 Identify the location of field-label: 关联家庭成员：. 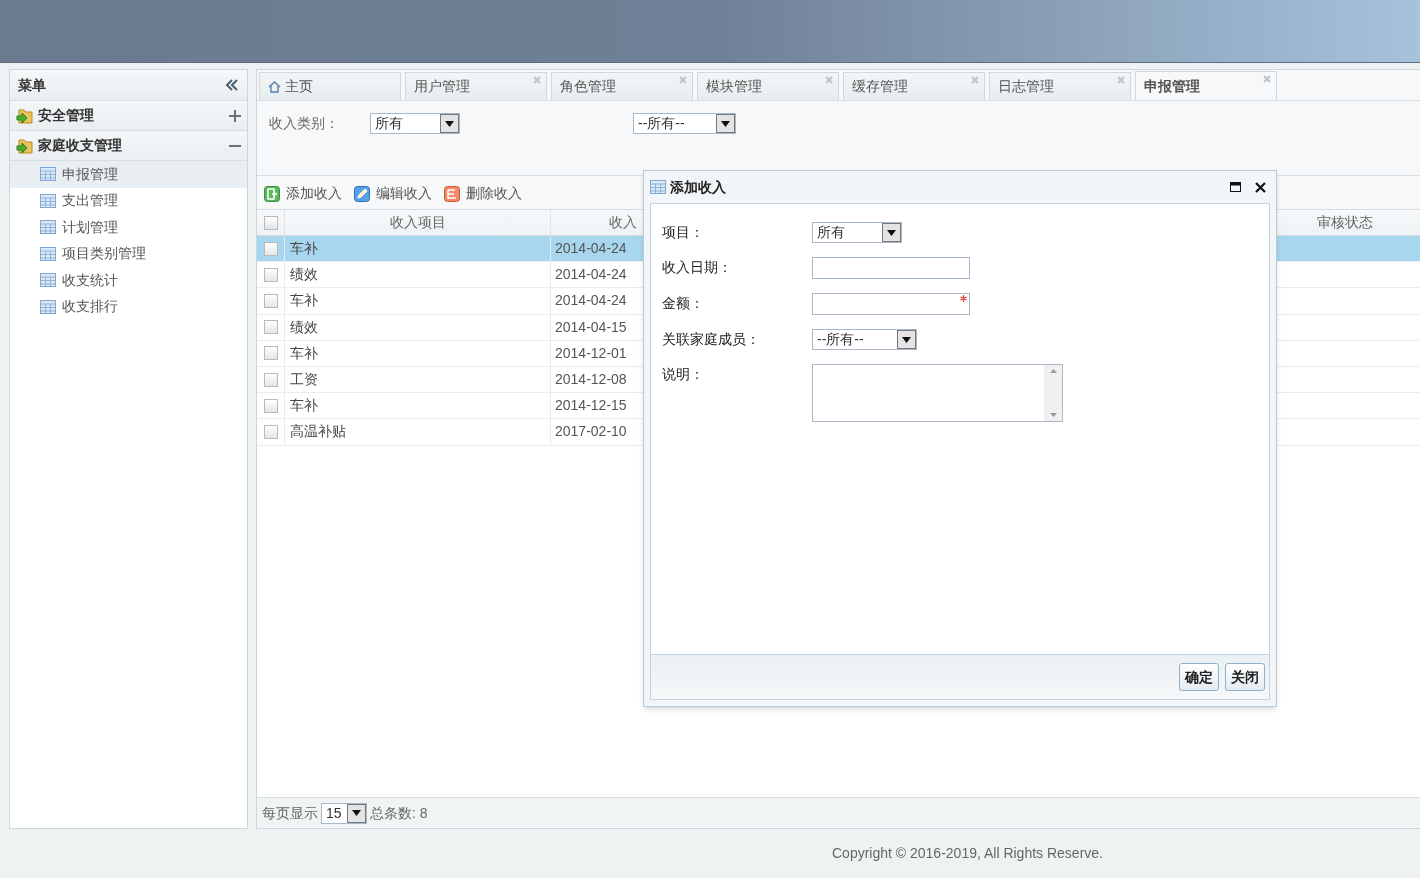
(711, 339).